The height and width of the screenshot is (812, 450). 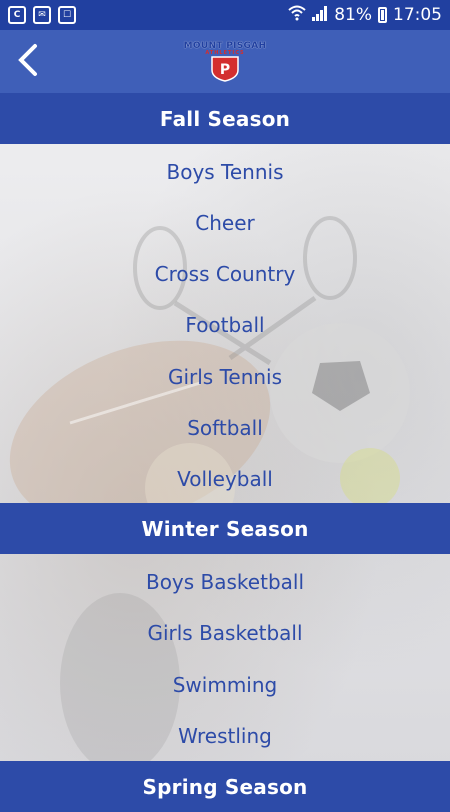 What do you see at coordinates (17, 15) in the screenshot?
I see `app-notification-icon: C` at bounding box center [17, 15].